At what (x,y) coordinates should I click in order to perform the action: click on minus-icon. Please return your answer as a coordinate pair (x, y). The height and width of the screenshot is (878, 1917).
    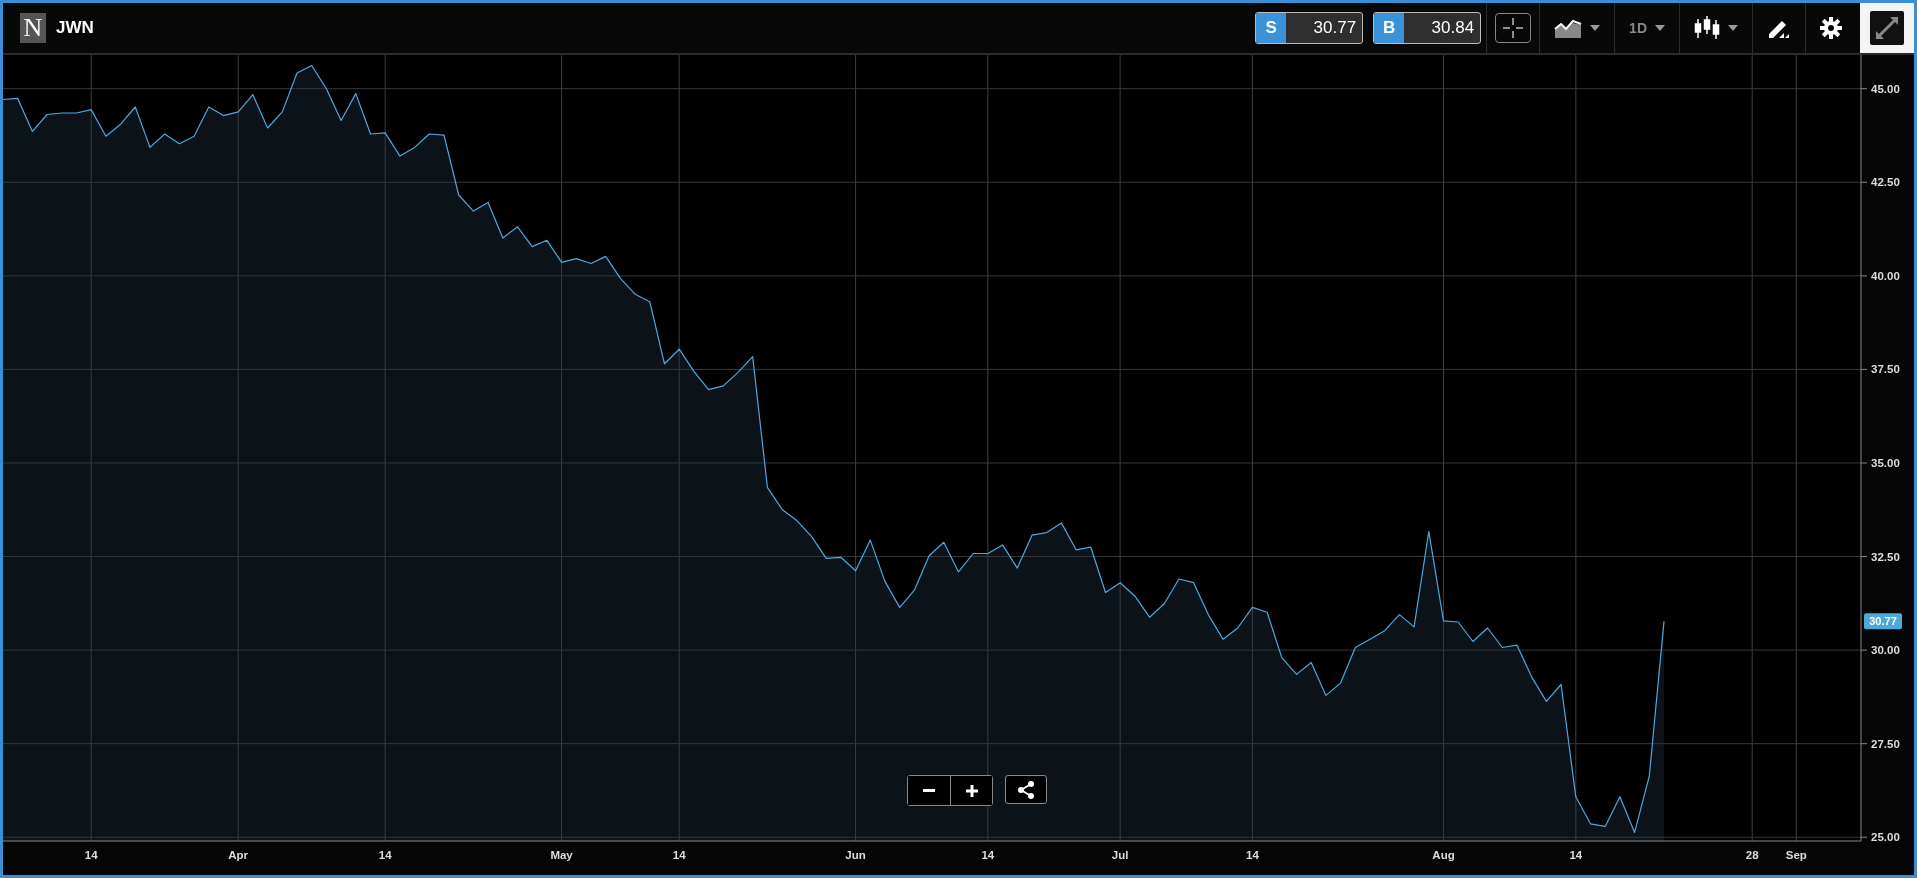
    Looking at the image, I should click on (929, 790).